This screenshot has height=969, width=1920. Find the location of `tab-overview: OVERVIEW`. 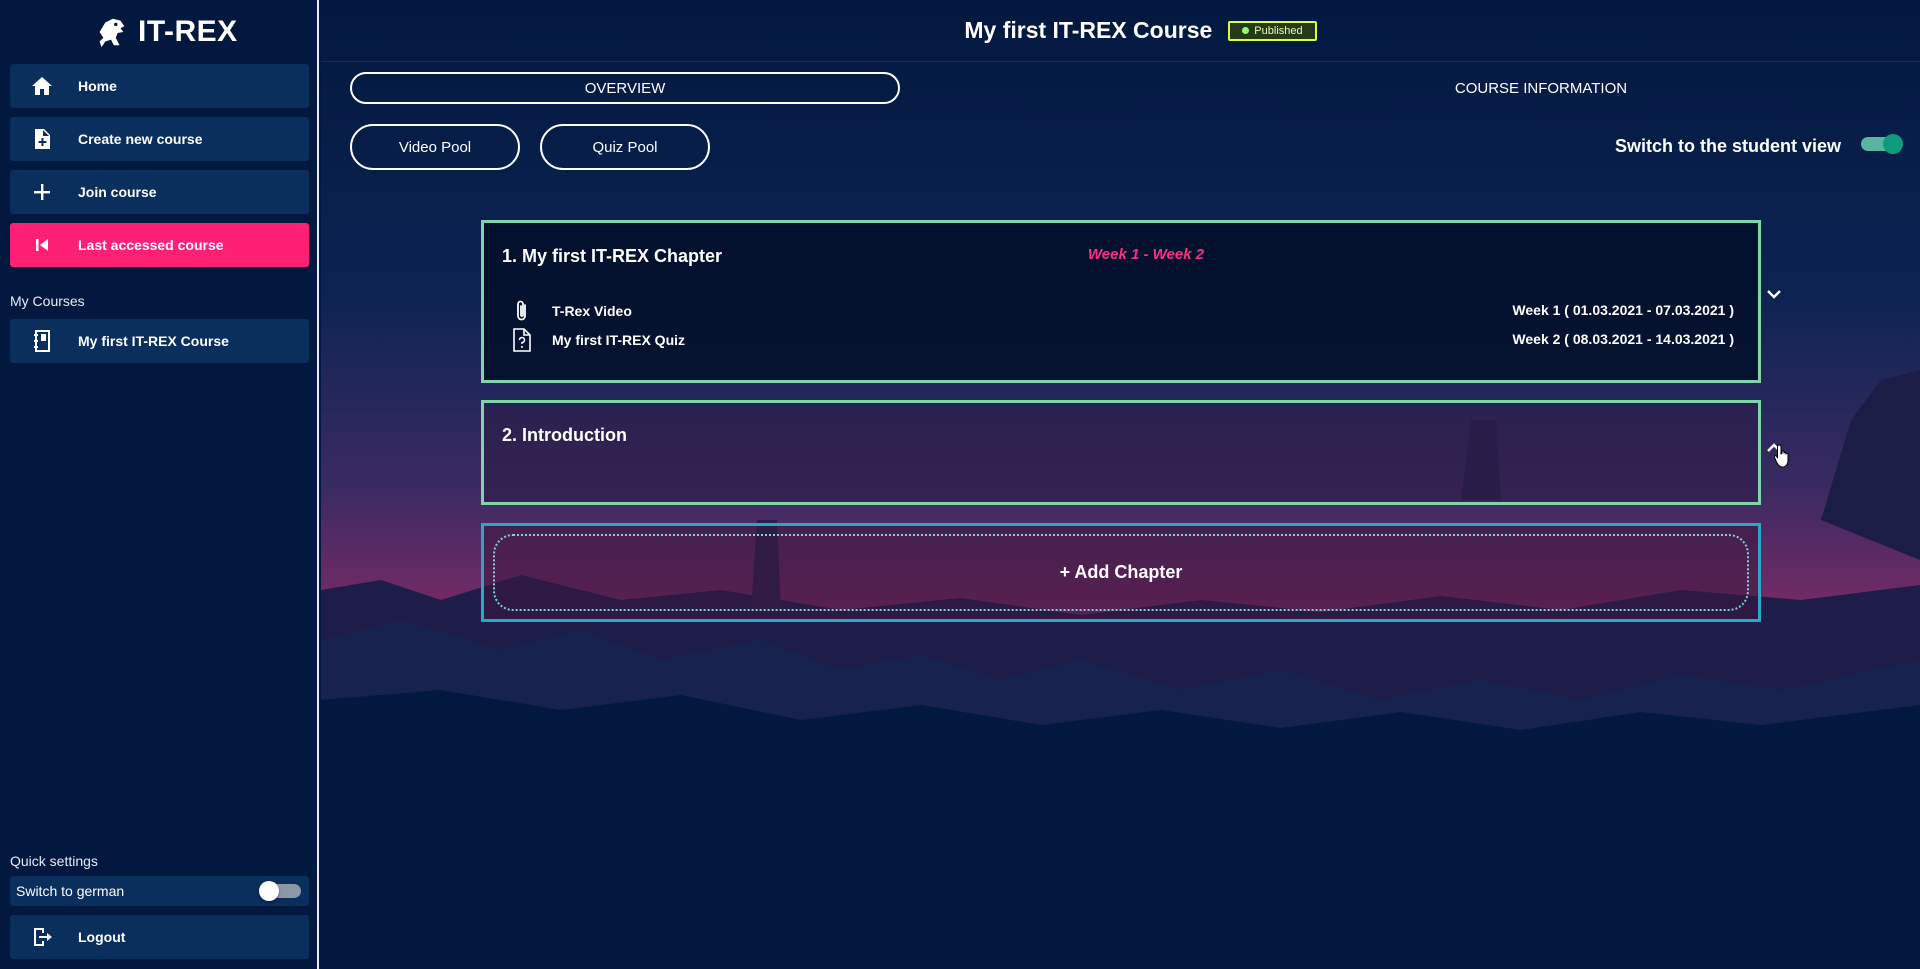

tab-overview: OVERVIEW is located at coordinates (625, 88).